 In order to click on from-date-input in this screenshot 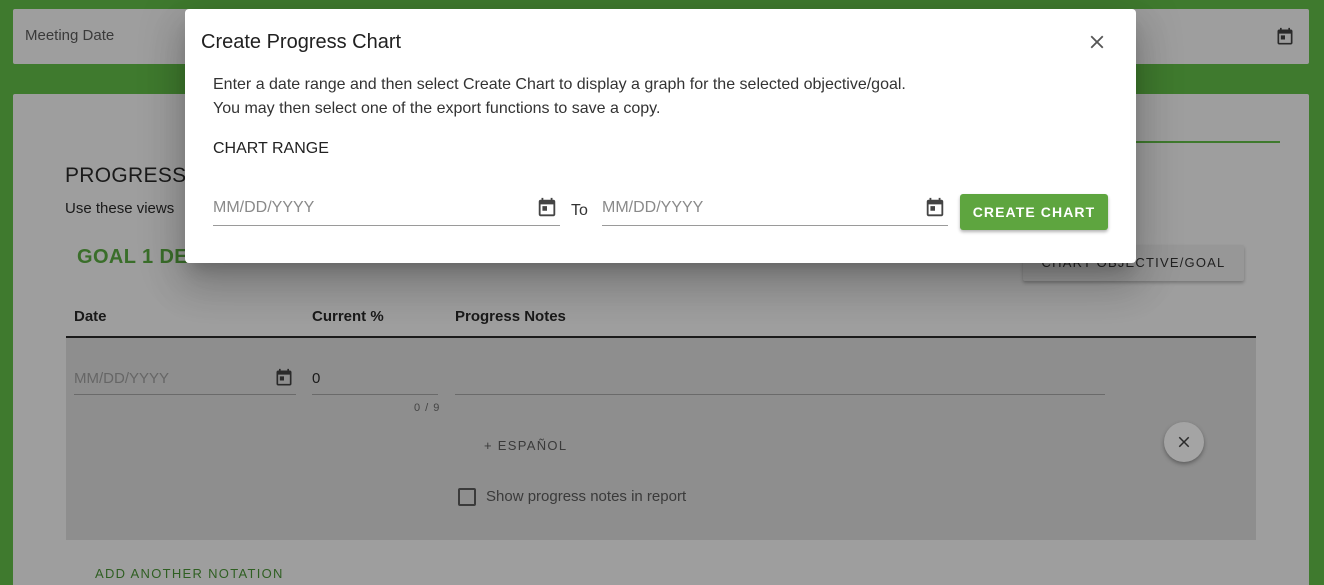, I will do `click(363, 208)`.